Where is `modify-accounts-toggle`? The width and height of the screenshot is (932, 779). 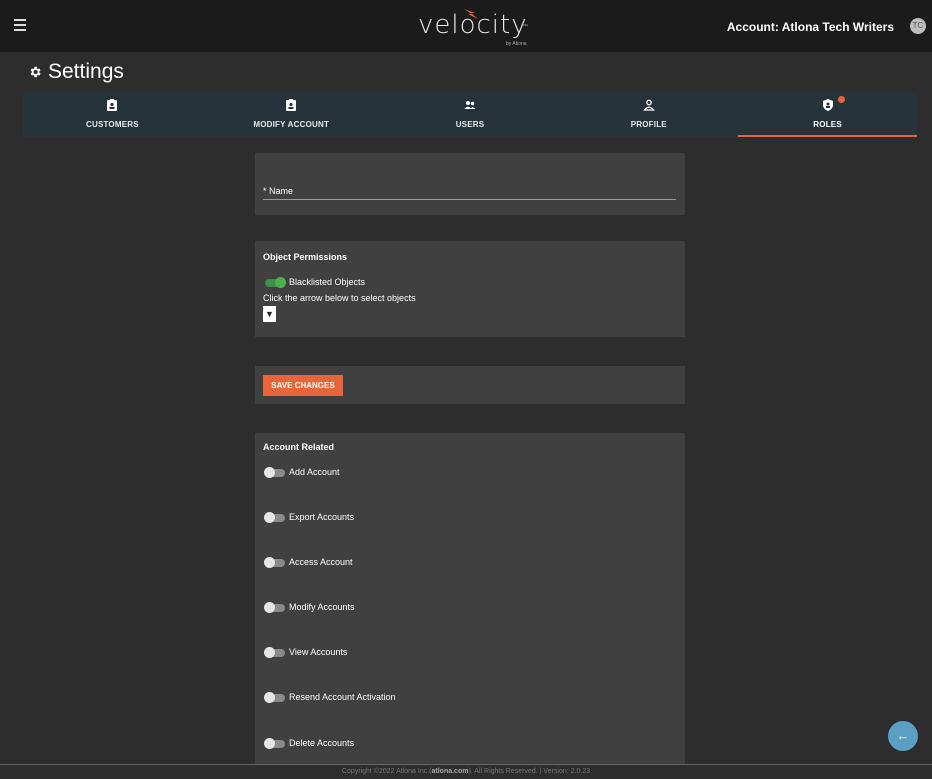 modify-accounts-toggle is located at coordinates (274, 607).